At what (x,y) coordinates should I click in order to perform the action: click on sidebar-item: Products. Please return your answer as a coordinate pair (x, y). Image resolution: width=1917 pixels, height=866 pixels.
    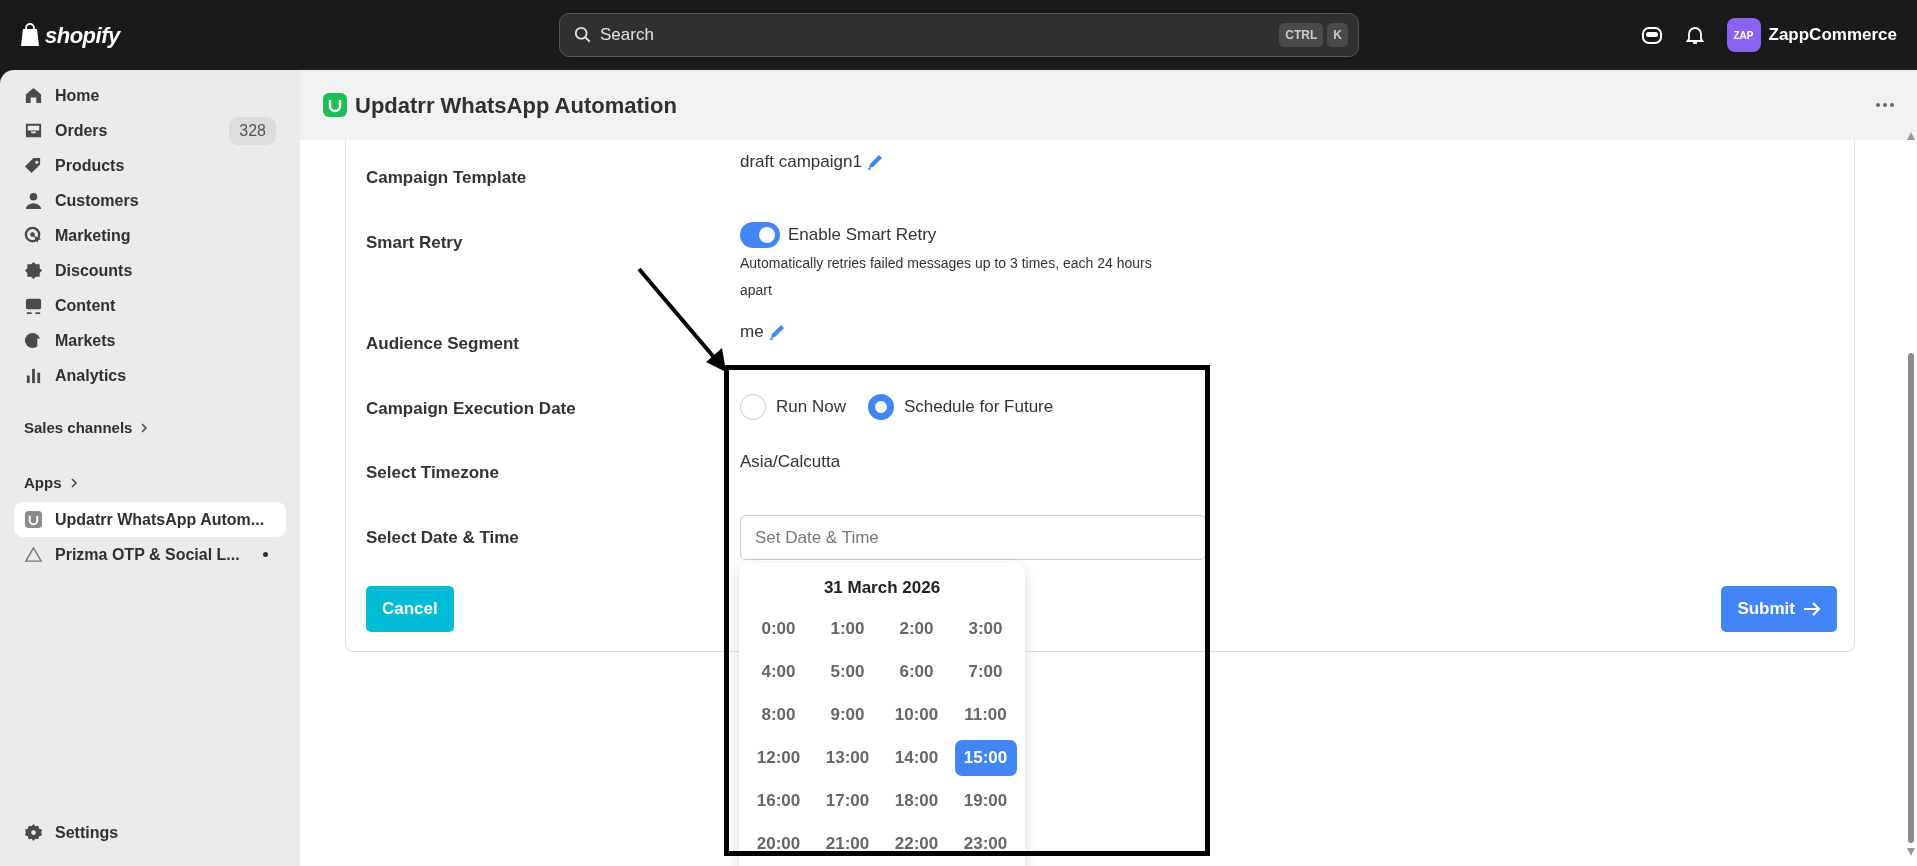
    Looking at the image, I should click on (150, 165).